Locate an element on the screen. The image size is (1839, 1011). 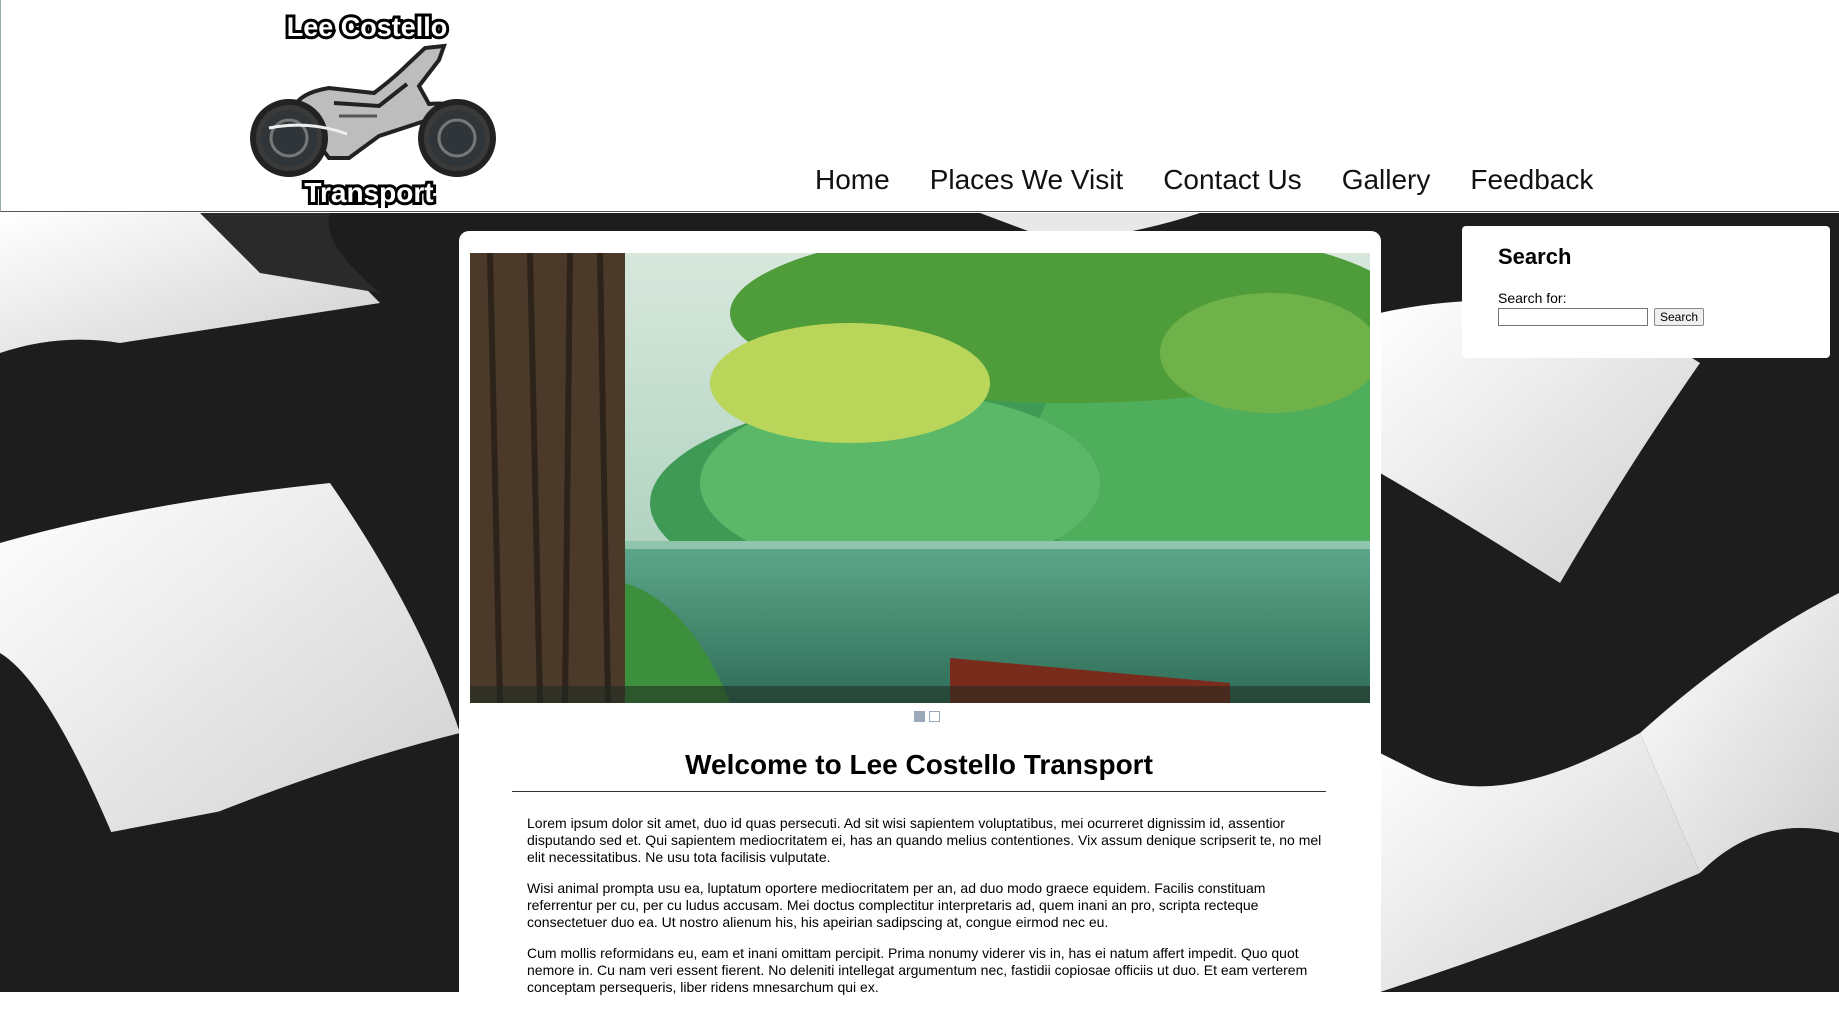
logo-top-text: Lee Costello is located at coordinates (367, 27).